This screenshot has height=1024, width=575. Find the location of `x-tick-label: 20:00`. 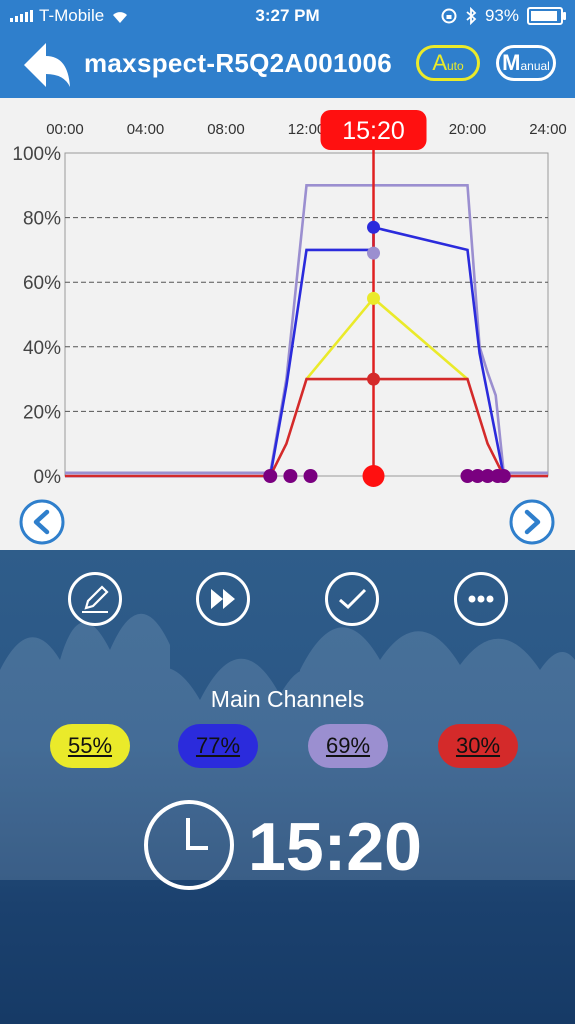

x-tick-label: 20:00 is located at coordinates (468, 129).